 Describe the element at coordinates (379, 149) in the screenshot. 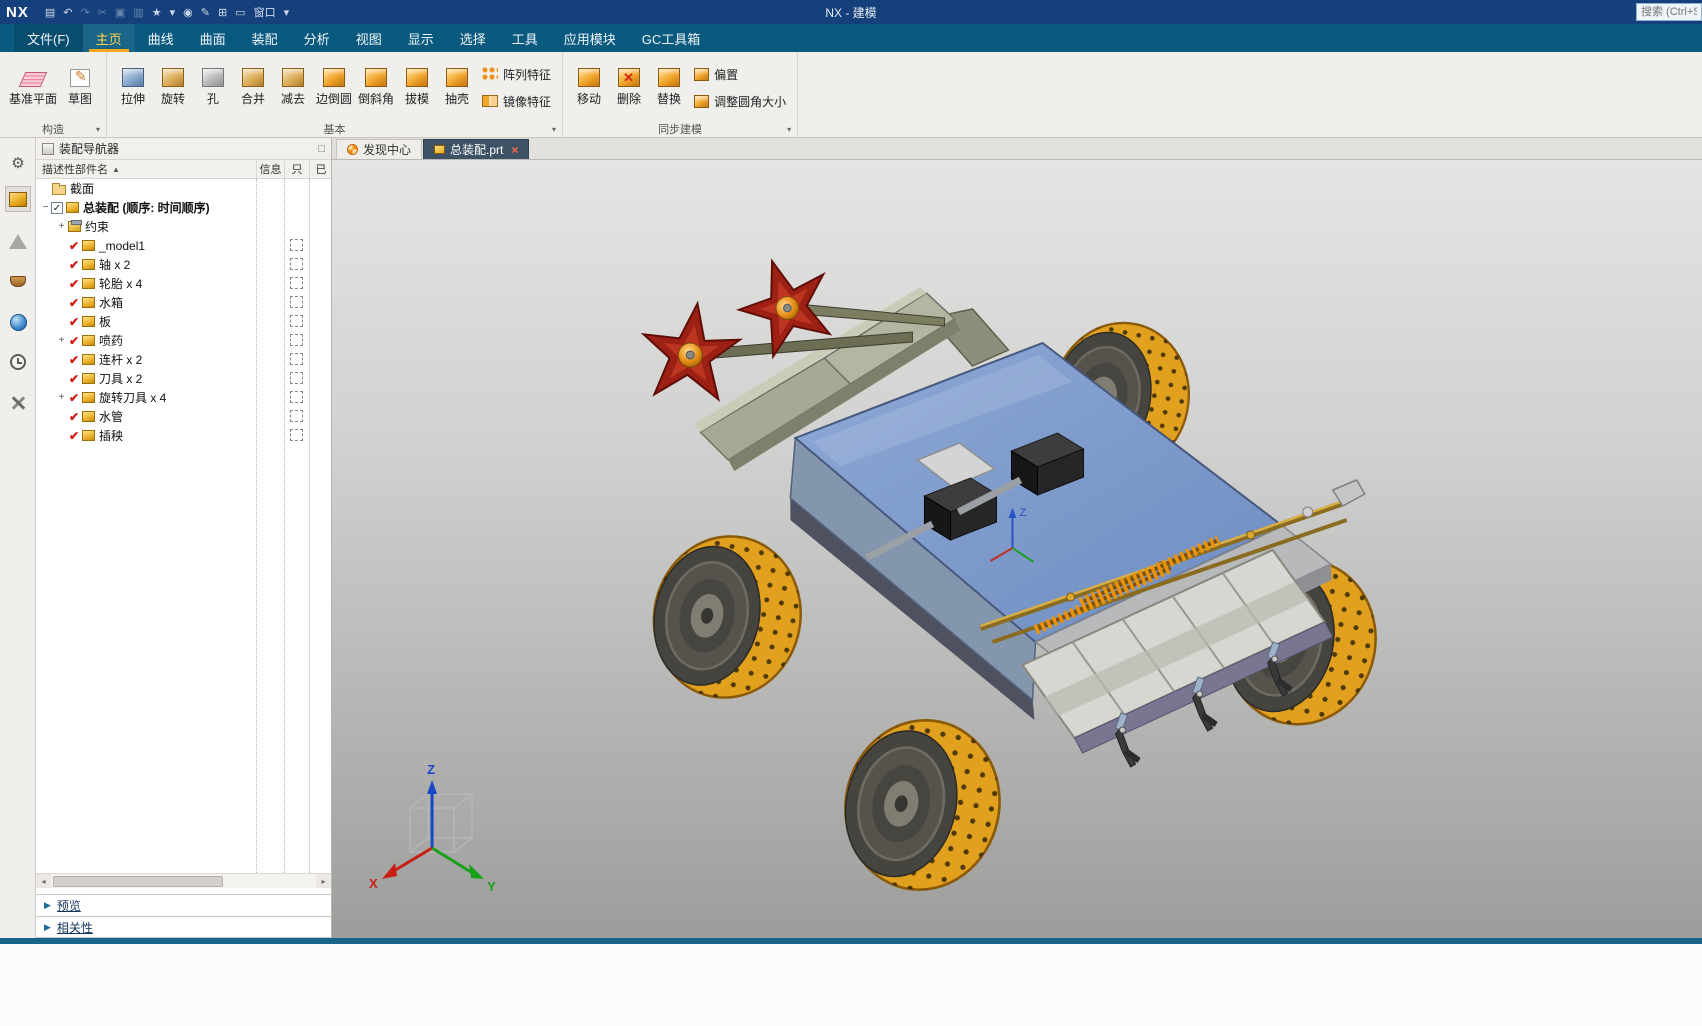

I see `viewport-tab-discovery-center: 发现中心` at that location.